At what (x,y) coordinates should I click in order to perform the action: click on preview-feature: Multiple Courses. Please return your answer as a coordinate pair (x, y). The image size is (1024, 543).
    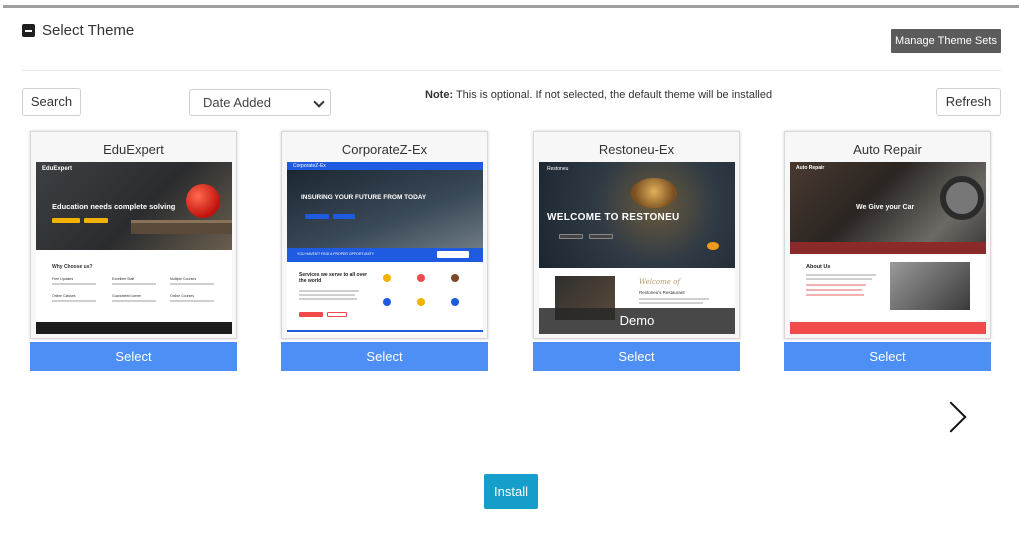
    Looking at the image, I should click on (183, 279).